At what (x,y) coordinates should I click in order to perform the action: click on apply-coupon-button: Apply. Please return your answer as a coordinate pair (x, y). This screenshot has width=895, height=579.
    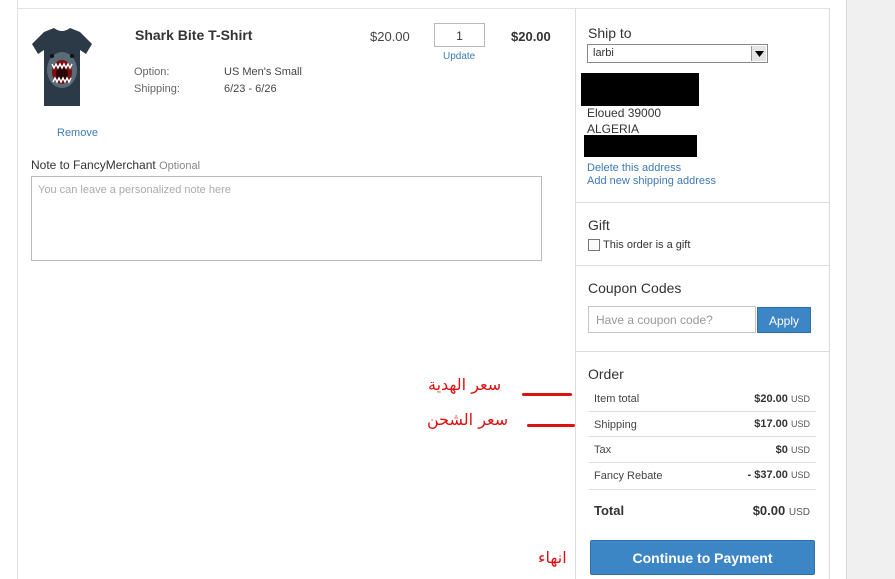
    Looking at the image, I should click on (784, 320).